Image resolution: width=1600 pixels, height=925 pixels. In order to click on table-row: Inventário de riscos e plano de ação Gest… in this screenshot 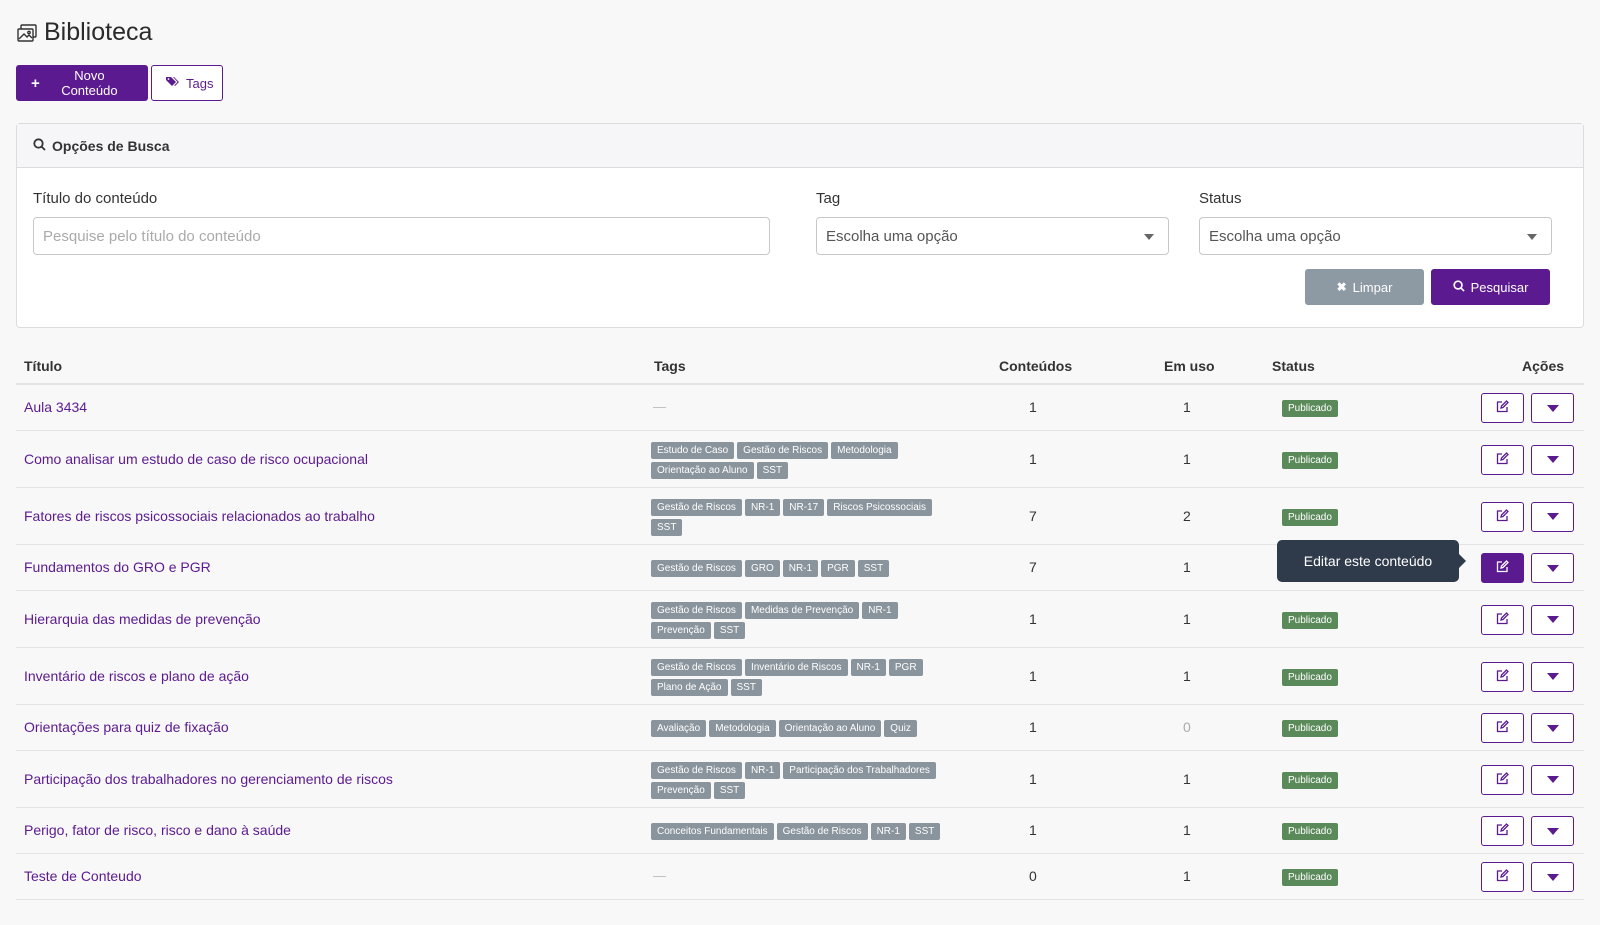, I will do `click(800, 676)`.